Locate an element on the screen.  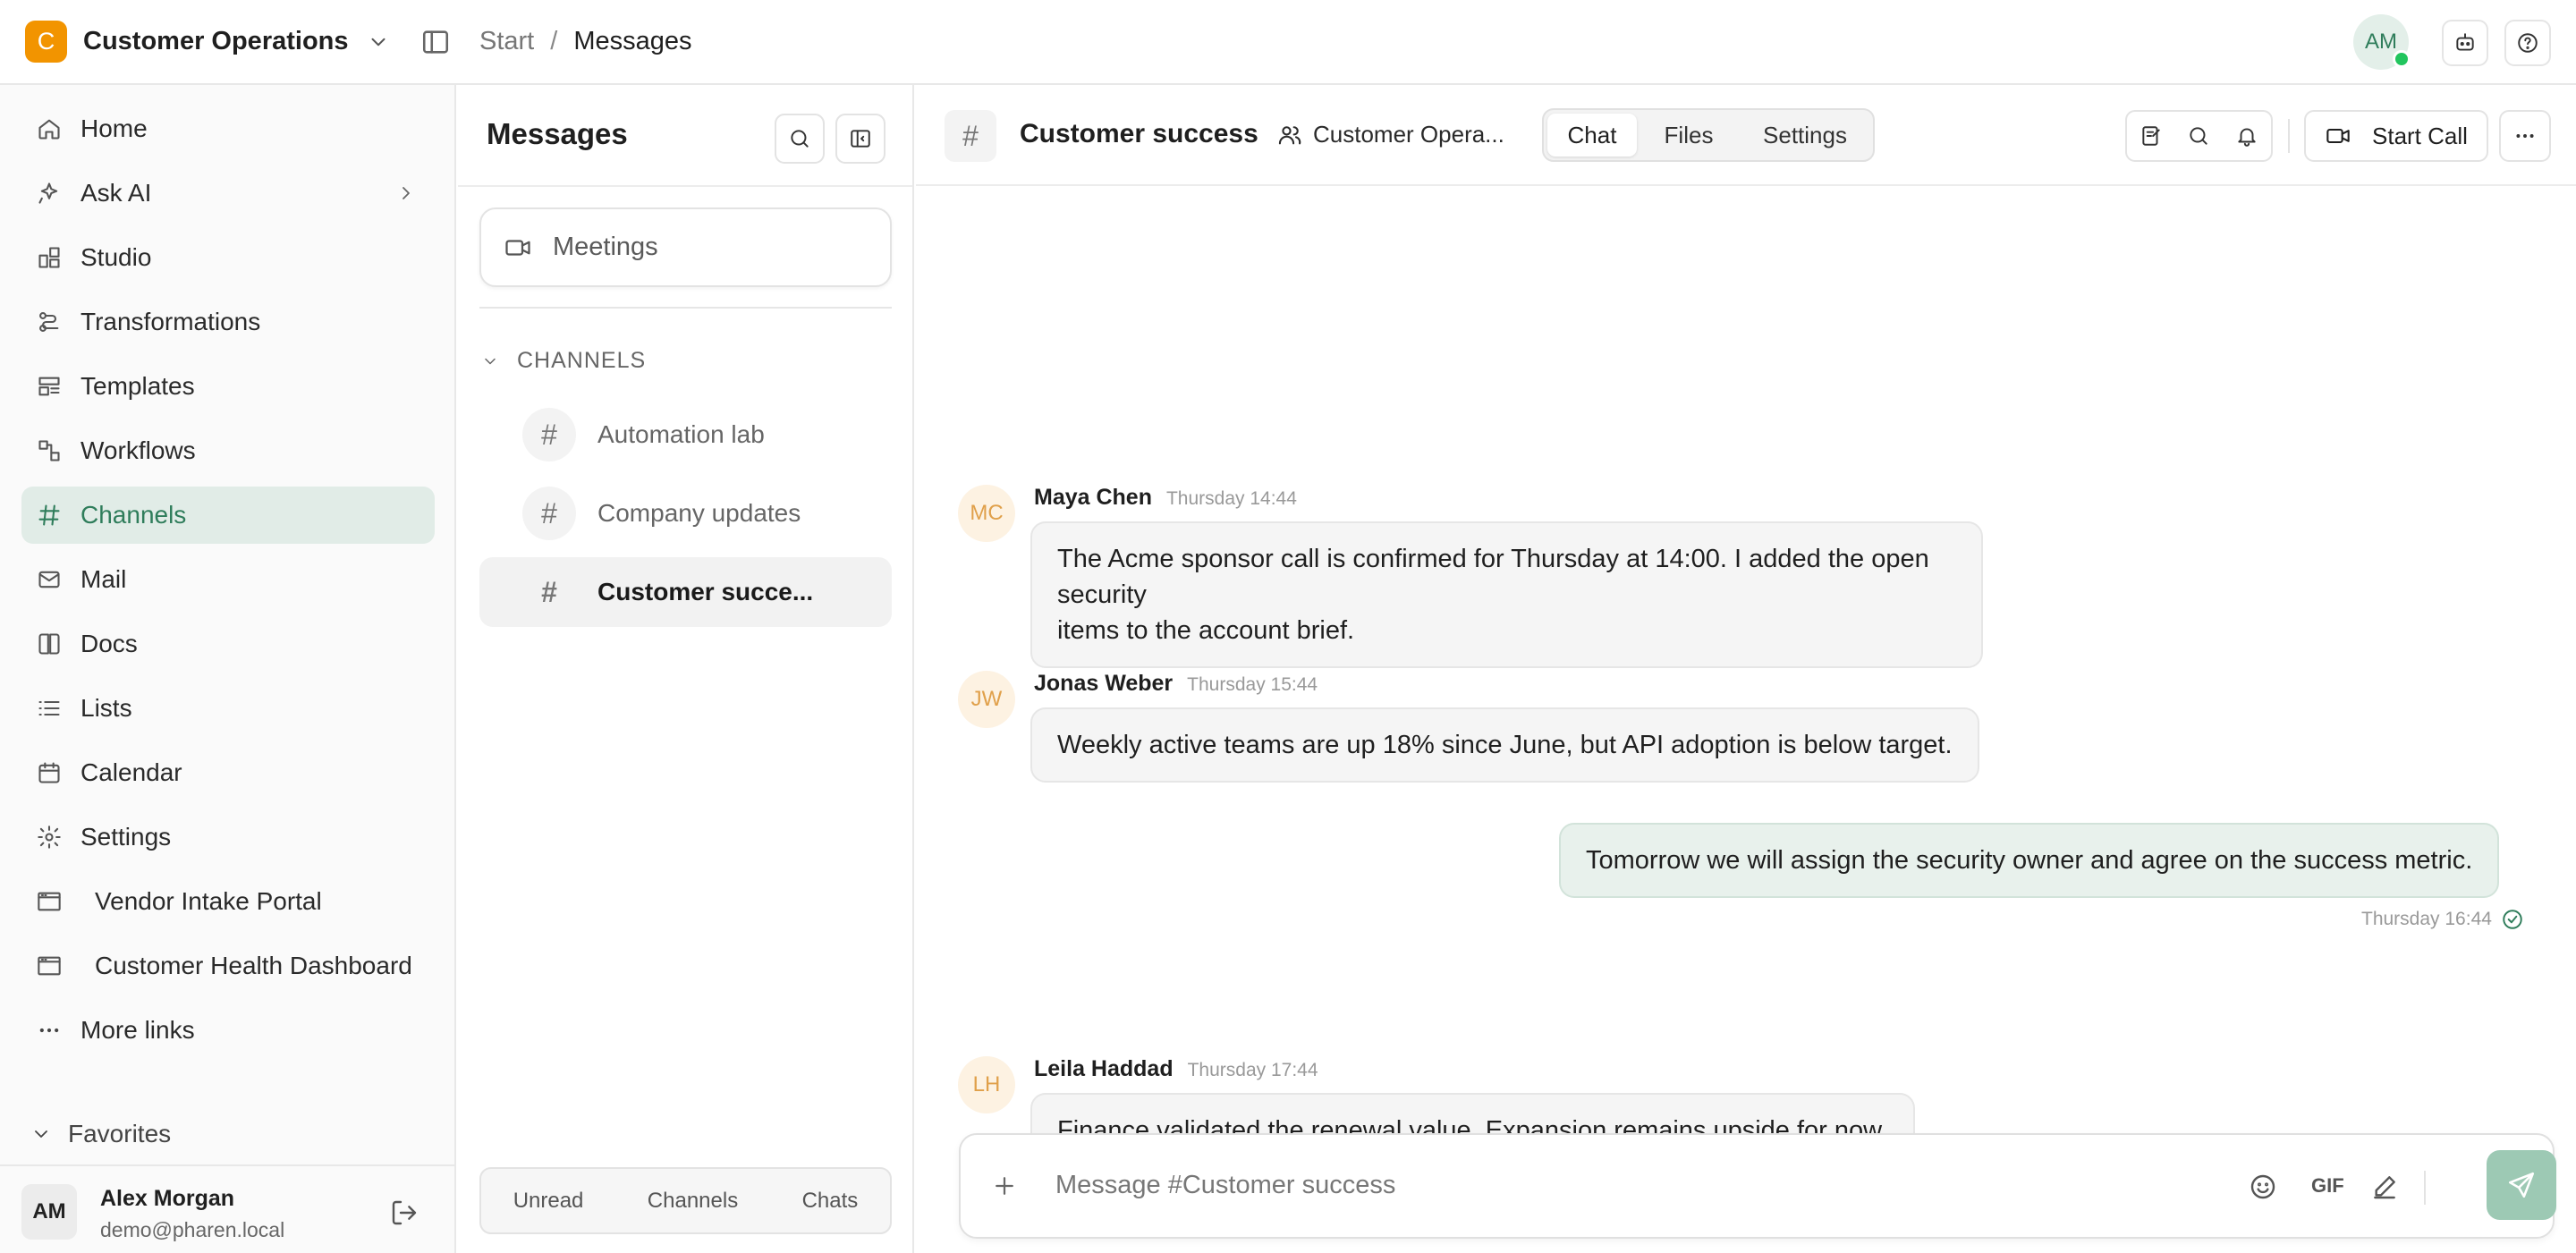
chat-tool-group is located at coordinates (2199, 136).